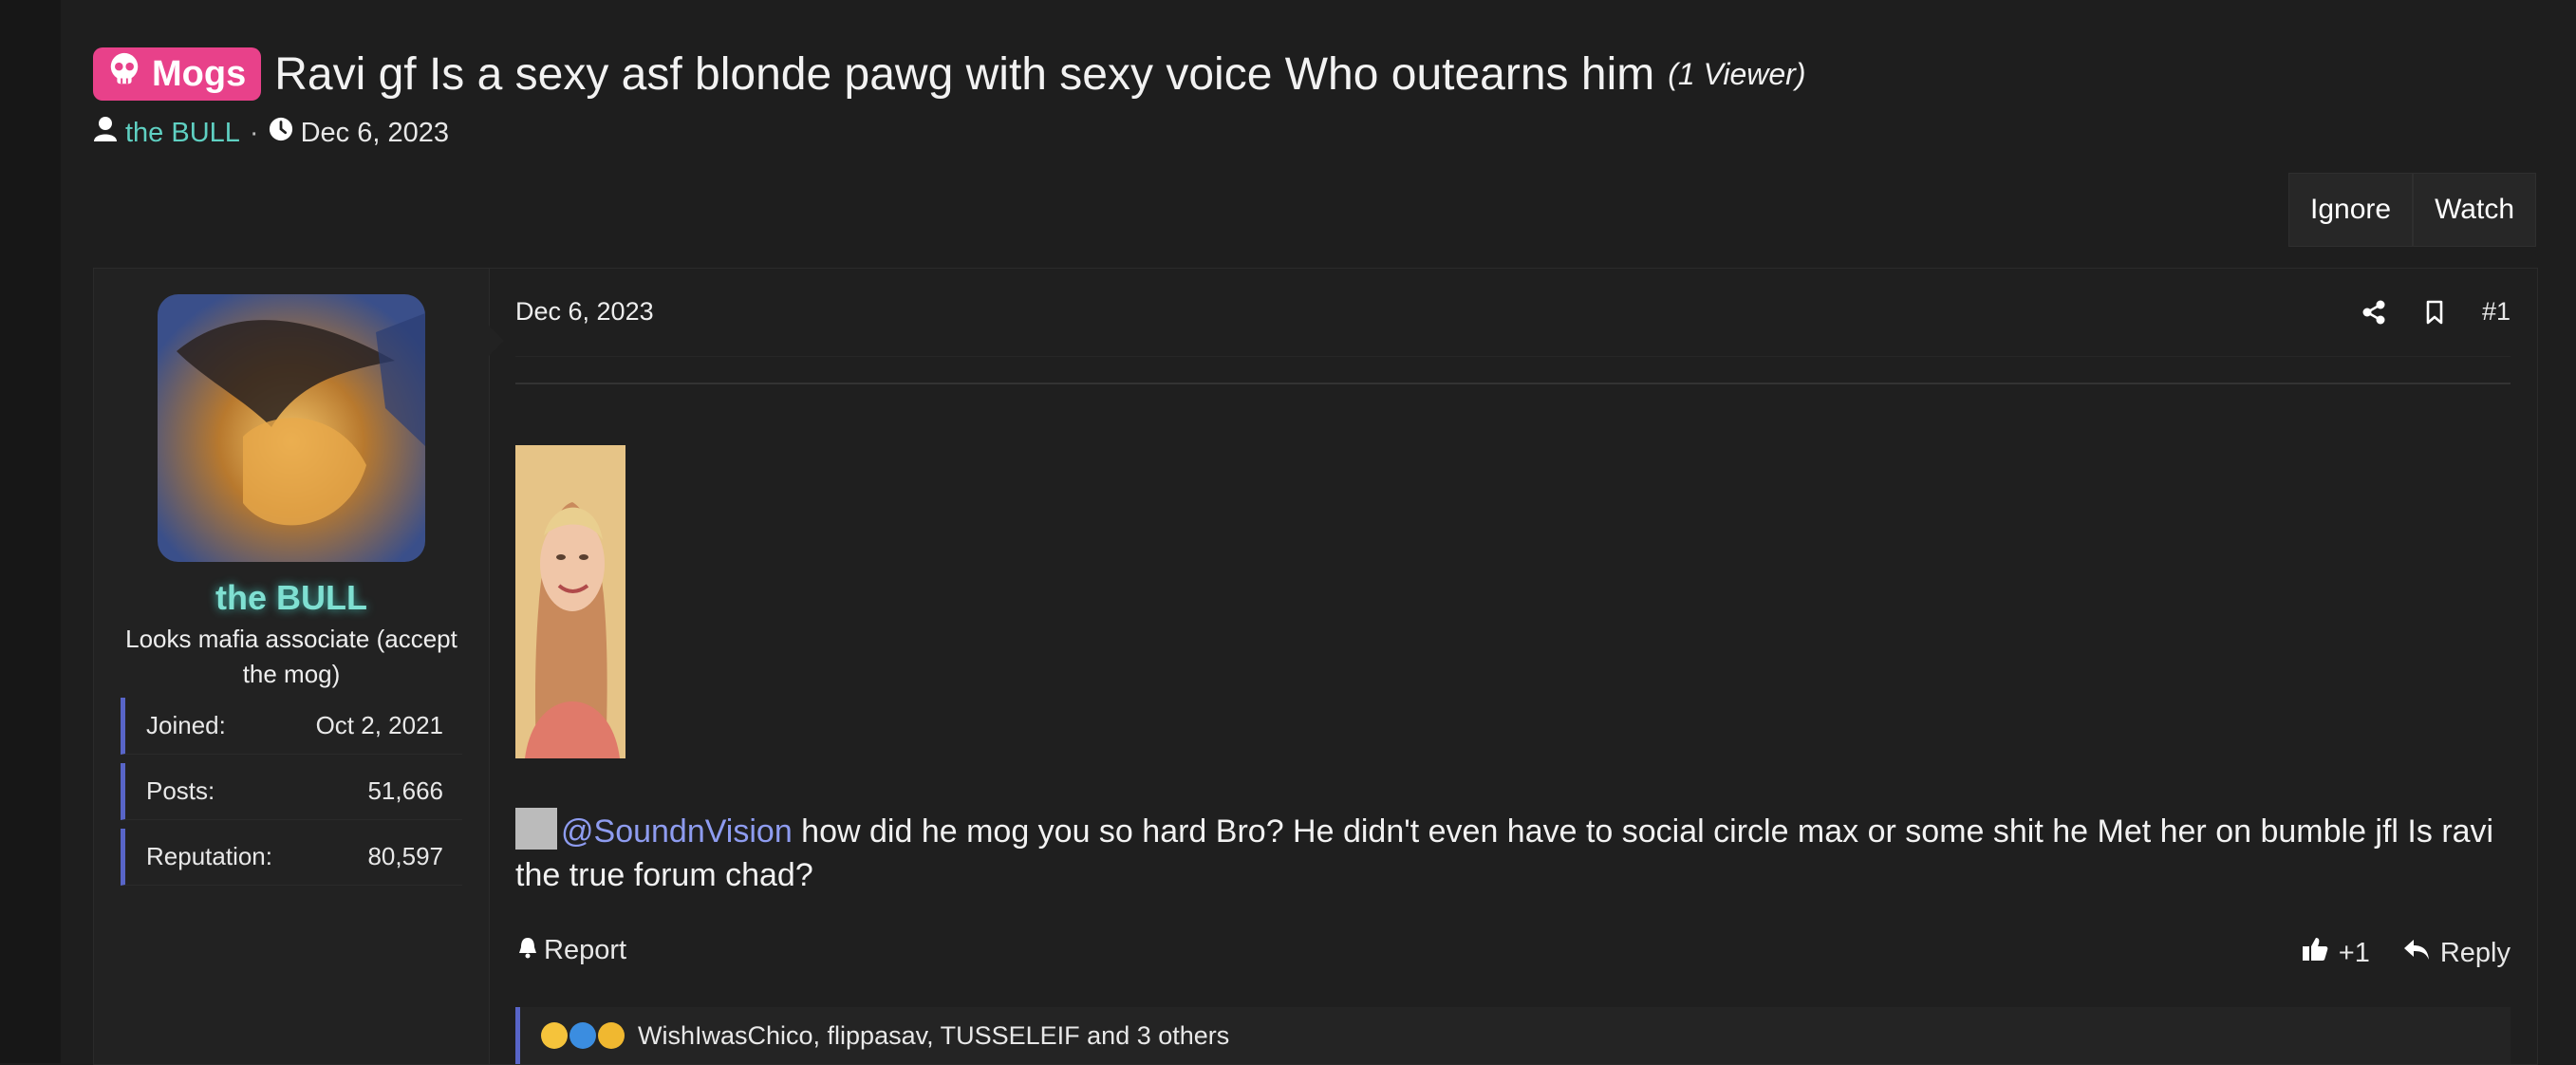 Image resolution: width=2576 pixels, height=1065 pixels. Describe the element at coordinates (584, 312) in the screenshot. I see `post-date: Dec 6, 2023` at that location.